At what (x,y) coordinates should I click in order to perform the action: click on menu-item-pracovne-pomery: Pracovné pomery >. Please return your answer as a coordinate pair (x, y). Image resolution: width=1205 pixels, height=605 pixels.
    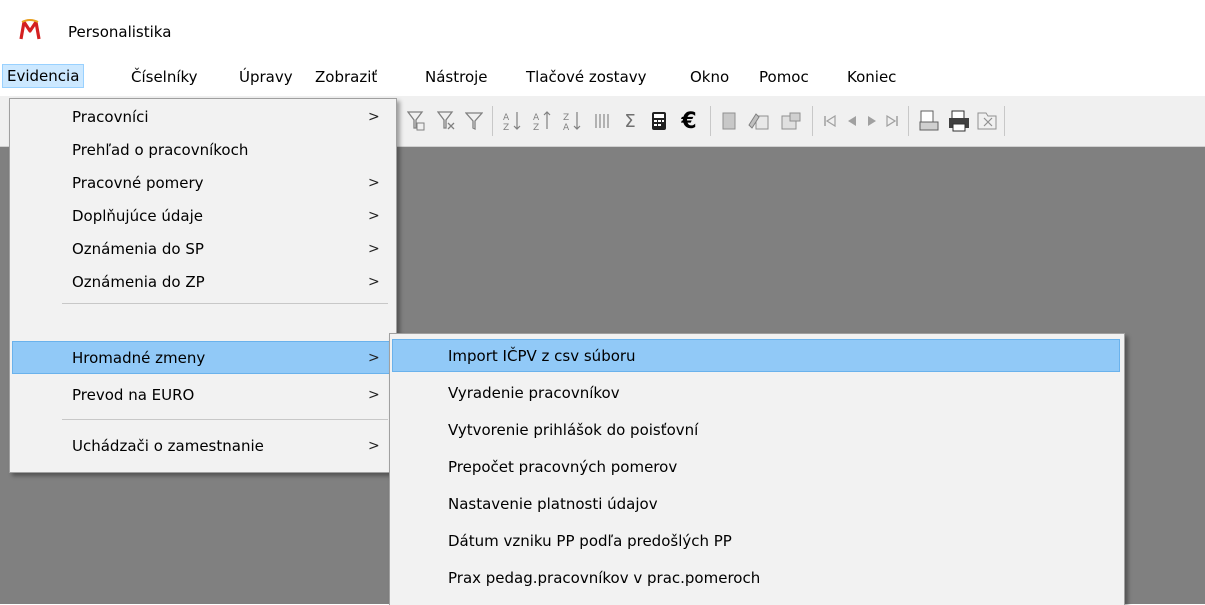
    Looking at the image, I should click on (202, 183).